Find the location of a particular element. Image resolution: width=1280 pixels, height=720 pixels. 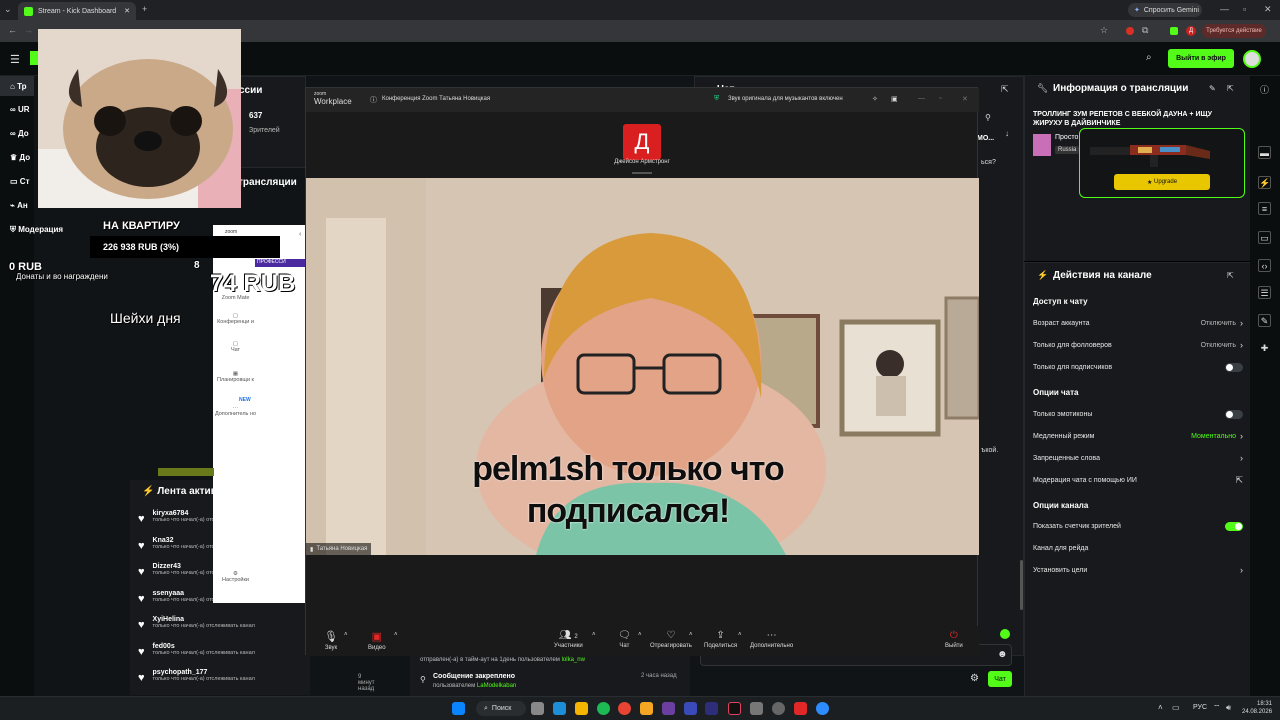

scheduler-item: ▦ Планировщи к is located at coordinates (235, 377).